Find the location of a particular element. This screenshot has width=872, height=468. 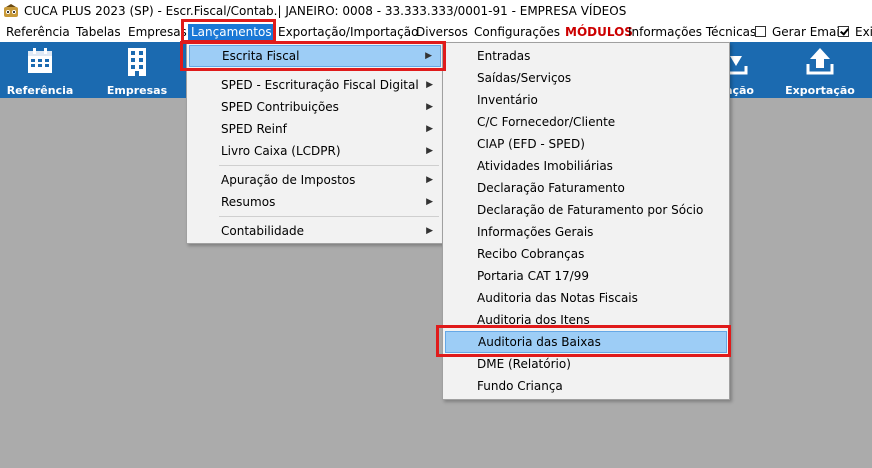

empresas-button: Empresas is located at coordinates (137, 70).